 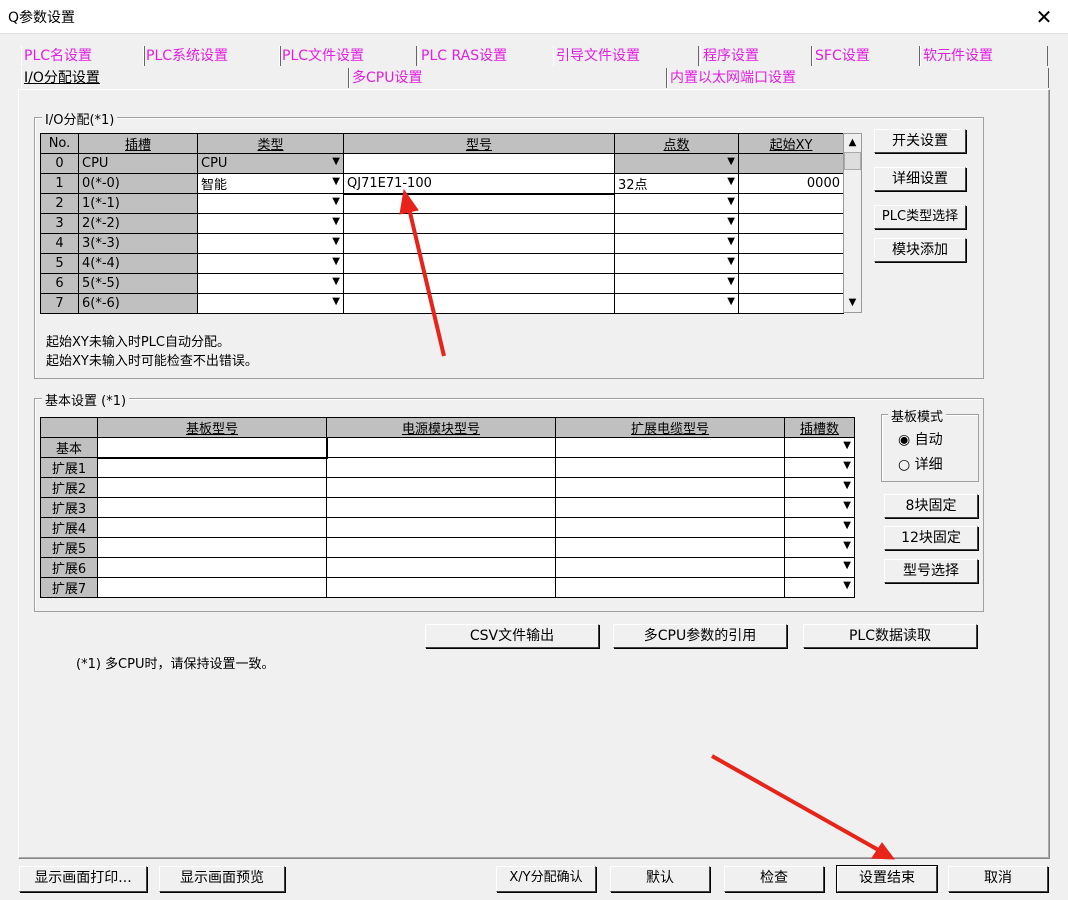 What do you see at coordinates (803, 807) in the screenshot?
I see `red-arrow-to-finish` at bounding box center [803, 807].